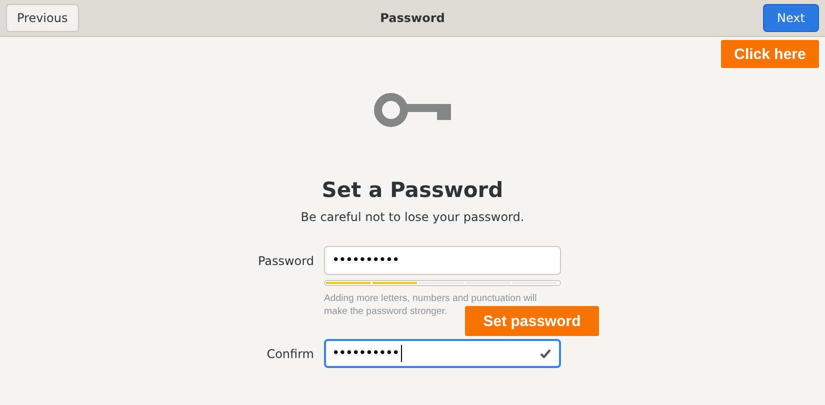 This screenshot has width=825, height=405. Describe the element at coordinates (412, 18) in the screenshot. I see `window-title: Password` at that location.